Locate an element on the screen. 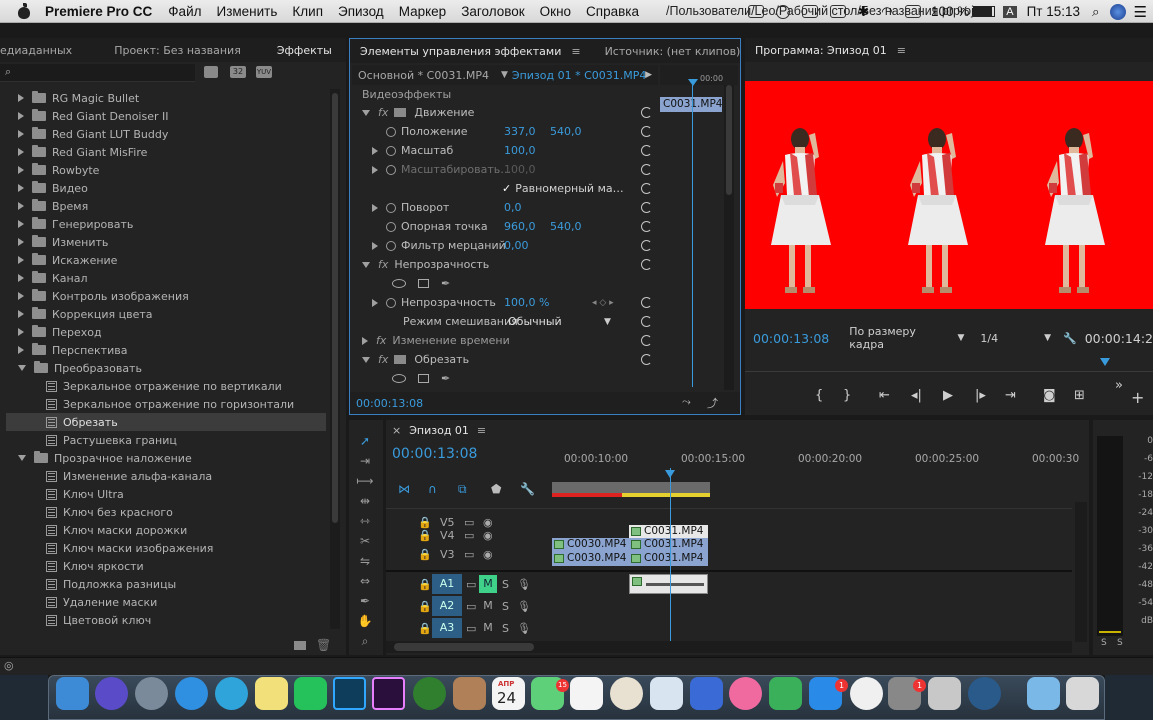 Image resolution: width=1153 pixels, height=720 pixels. export-frame-icon: ⤳ is located at coordinates (686, 402).